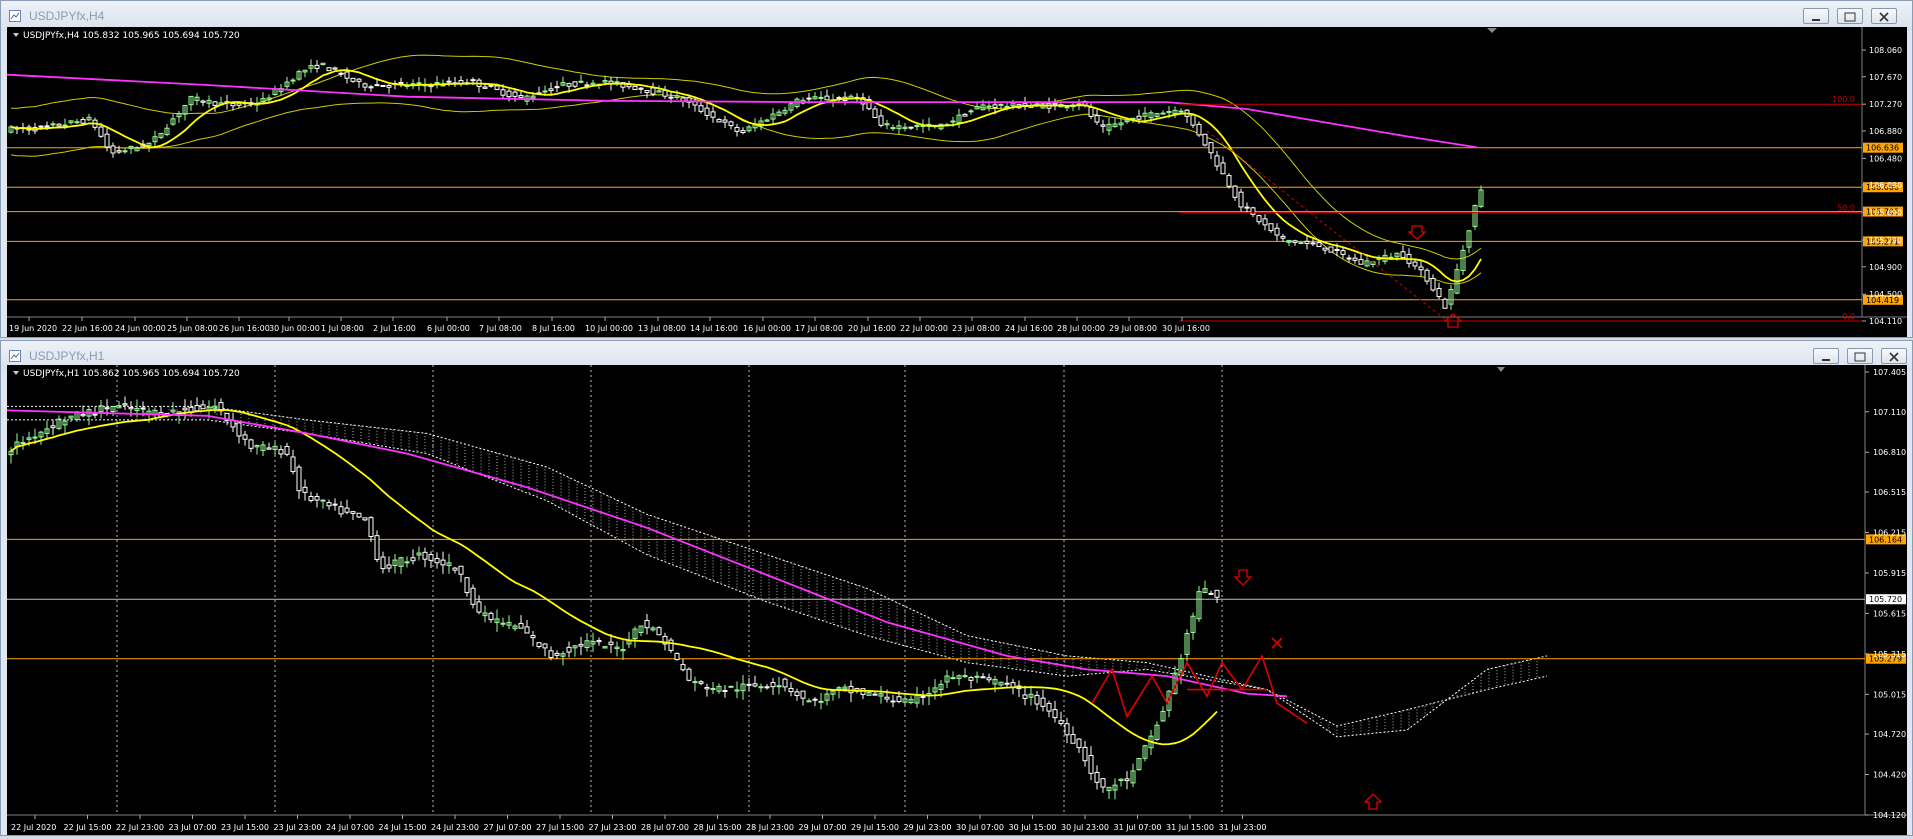 The image size is (1913, 839). What do you see at coordinates (350, 827) in the screenshot?
I see `time-axis-label: 24 Jul 07:00` at bounding box center [350, 827].